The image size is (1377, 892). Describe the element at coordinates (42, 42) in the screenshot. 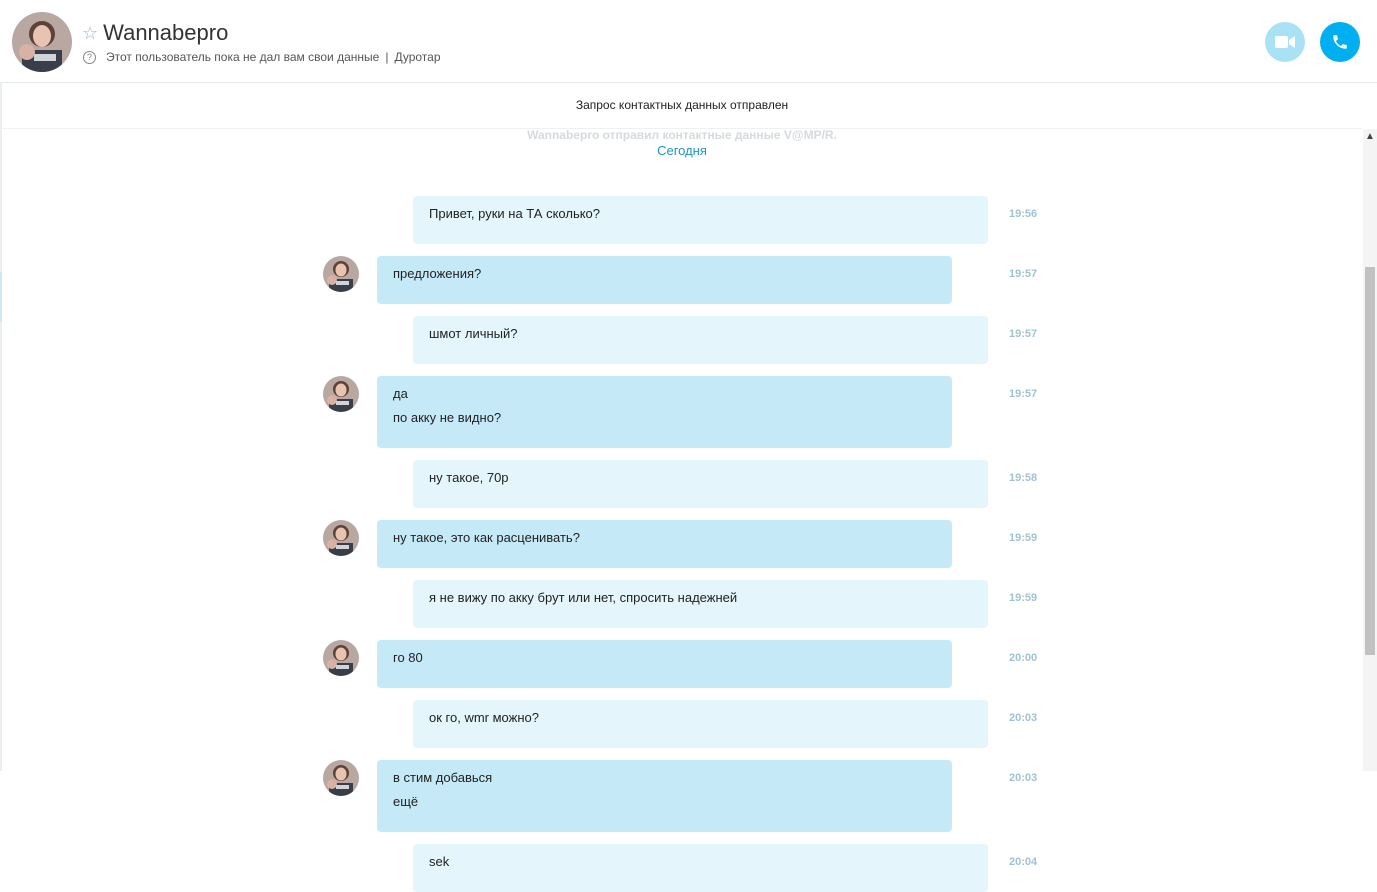

I see `contact-avatar` at that location.